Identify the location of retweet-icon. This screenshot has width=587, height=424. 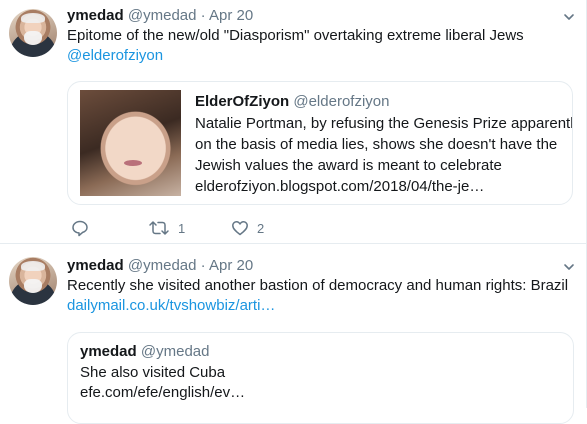
(159, 228).